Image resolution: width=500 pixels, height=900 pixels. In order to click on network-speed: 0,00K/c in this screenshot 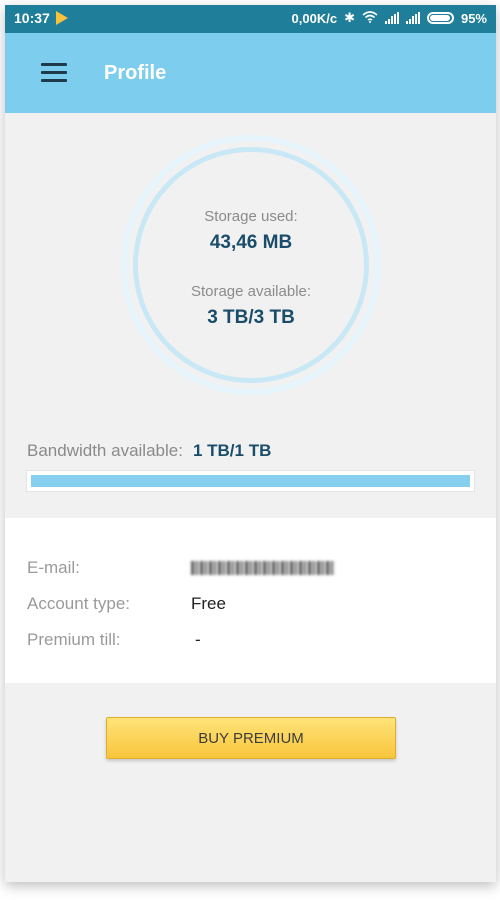, I will do `click(314, 18)`.